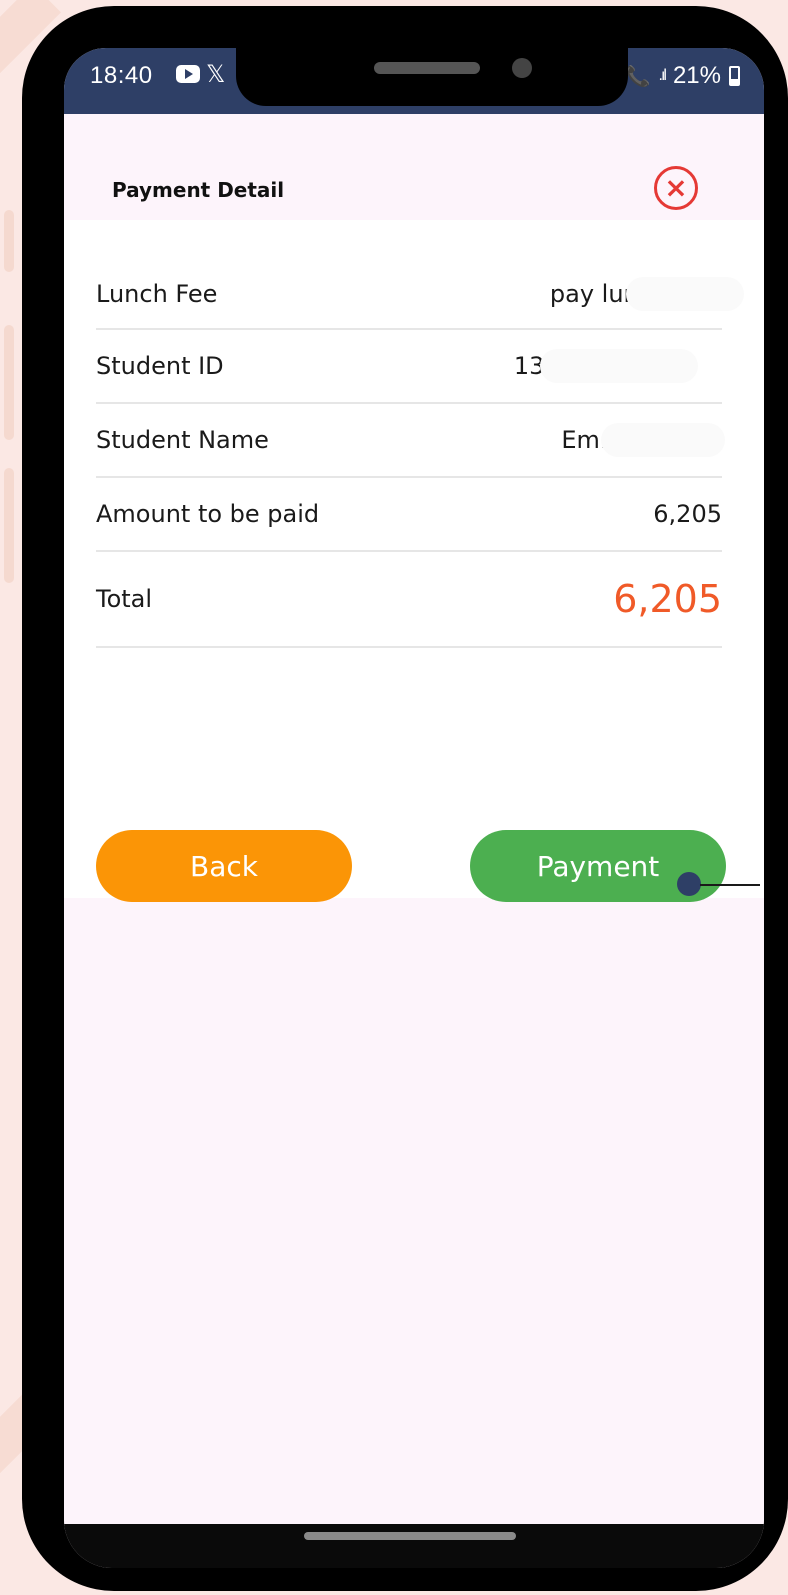  What do you see at coordinates (667, 599) in the screenshot?
I see `total-value: 6,205` at bounding box center [667, 599].